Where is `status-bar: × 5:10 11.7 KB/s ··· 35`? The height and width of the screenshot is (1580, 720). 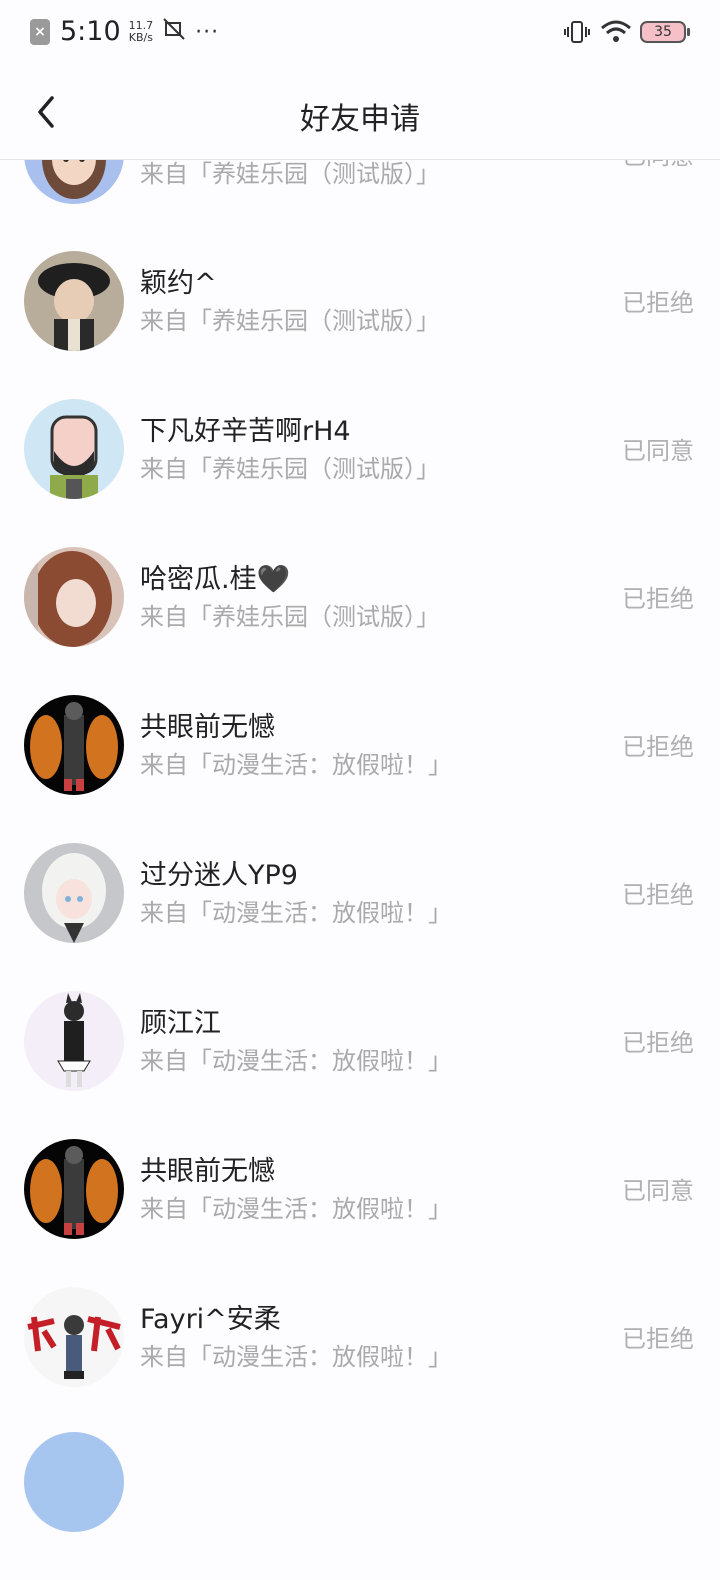
status-bar: × 5:10 11.7 KB/s ··· 35 is located at coordinates (360, 33).